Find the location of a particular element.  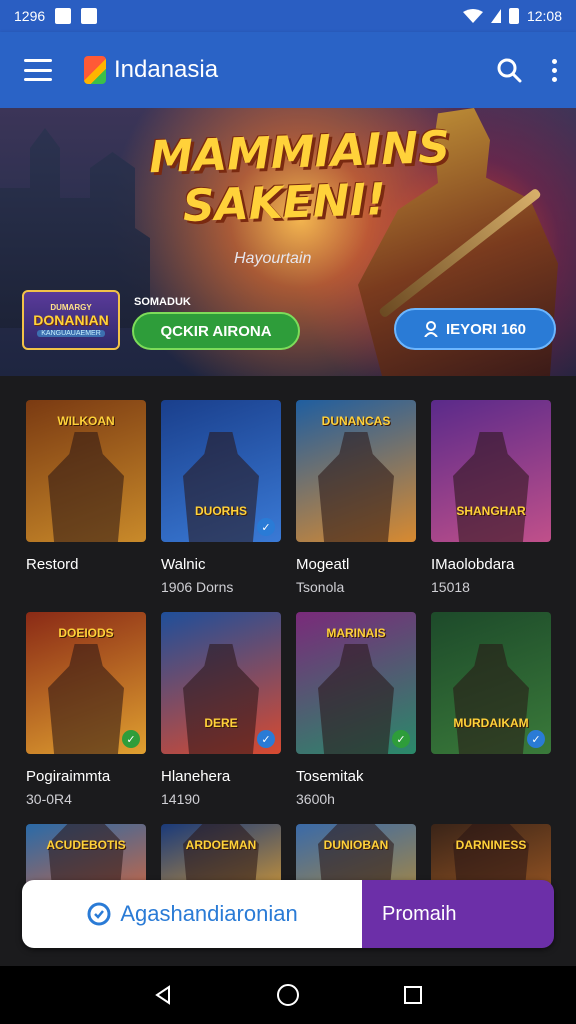

game-title: Tosemitak is located at coordinates (330, 776).